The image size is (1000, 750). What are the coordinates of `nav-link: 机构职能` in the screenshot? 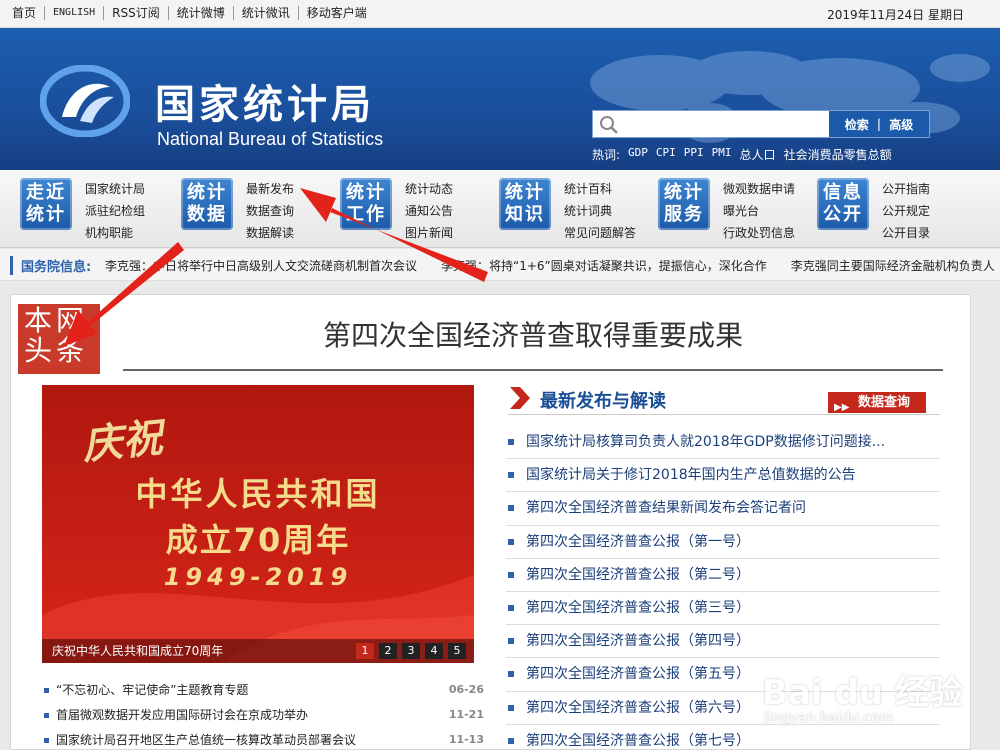 It's located at (115, 233).